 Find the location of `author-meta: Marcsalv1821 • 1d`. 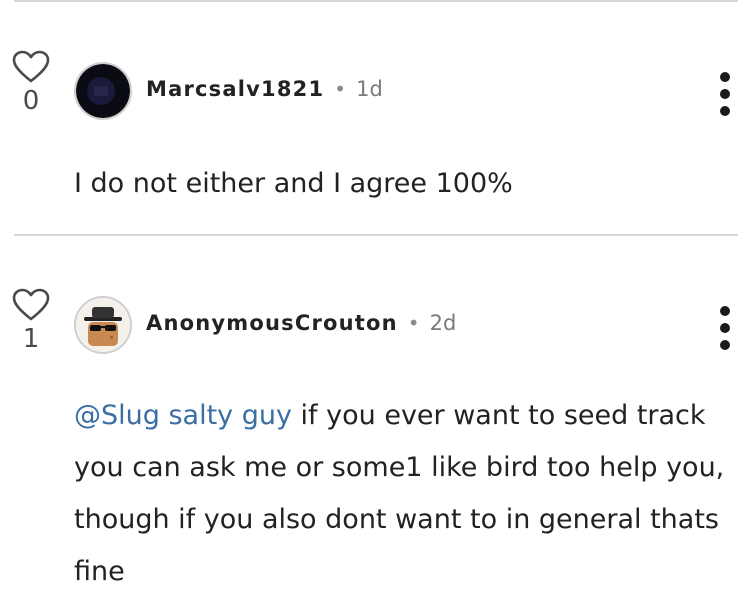

author-meta: Marcsalv1821 • 1d is located at coordinates (264, 89).